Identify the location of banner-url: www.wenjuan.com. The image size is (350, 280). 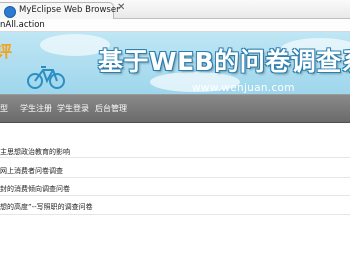
(243, 88).